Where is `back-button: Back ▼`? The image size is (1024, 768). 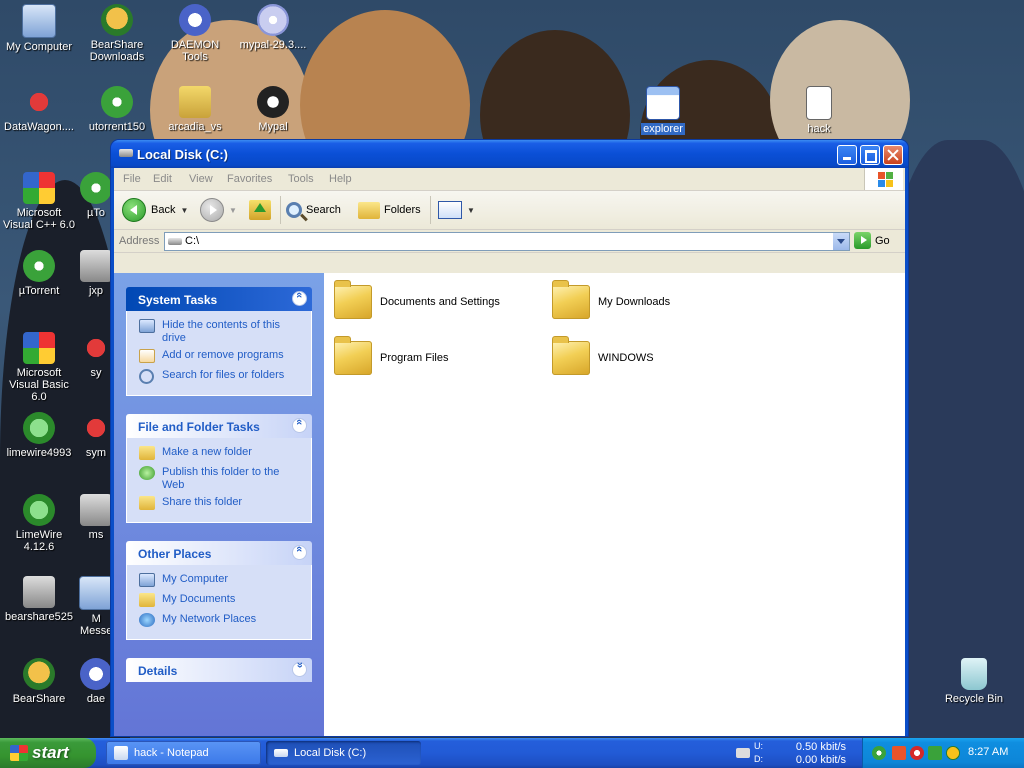
back-button: Back ▼ is located at coordinates (155, 210).